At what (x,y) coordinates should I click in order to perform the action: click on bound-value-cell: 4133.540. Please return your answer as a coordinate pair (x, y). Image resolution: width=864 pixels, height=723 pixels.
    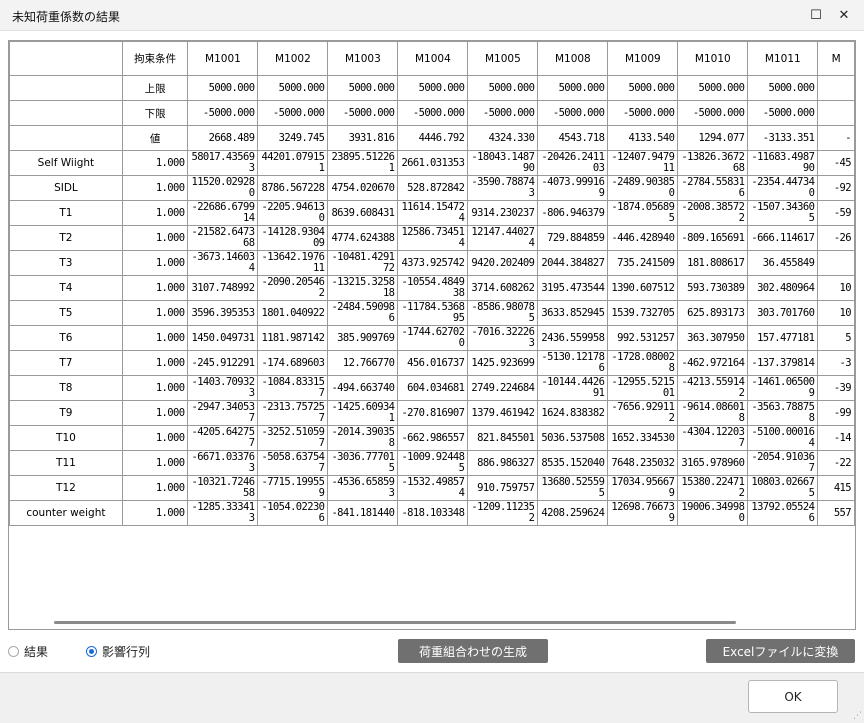
    Looking at the image, I should click on (643, 138).